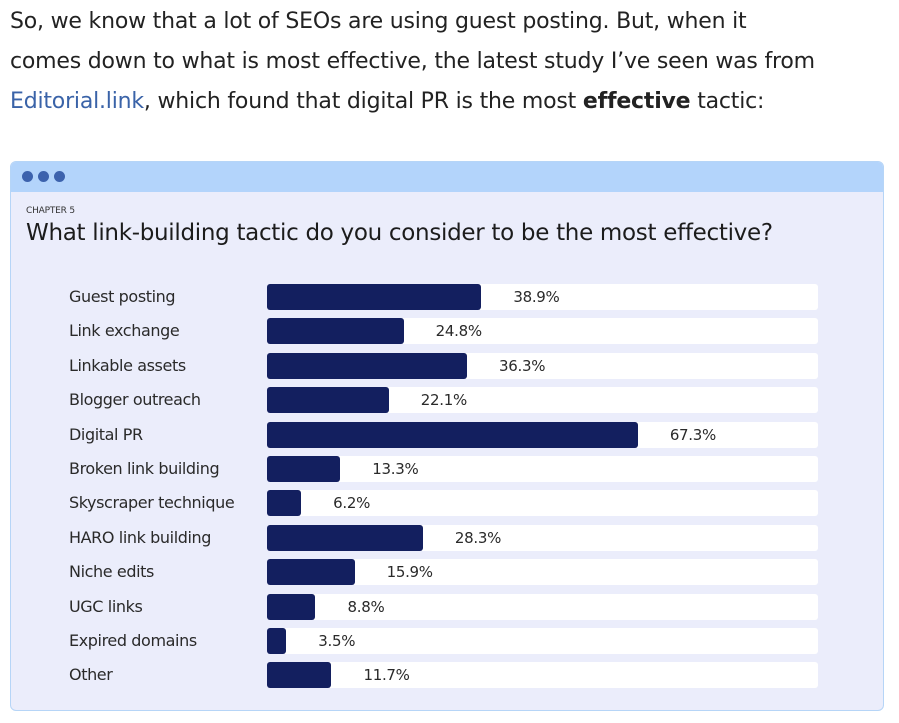  I want to click on value-label: 36.3%, so click(522, 365).